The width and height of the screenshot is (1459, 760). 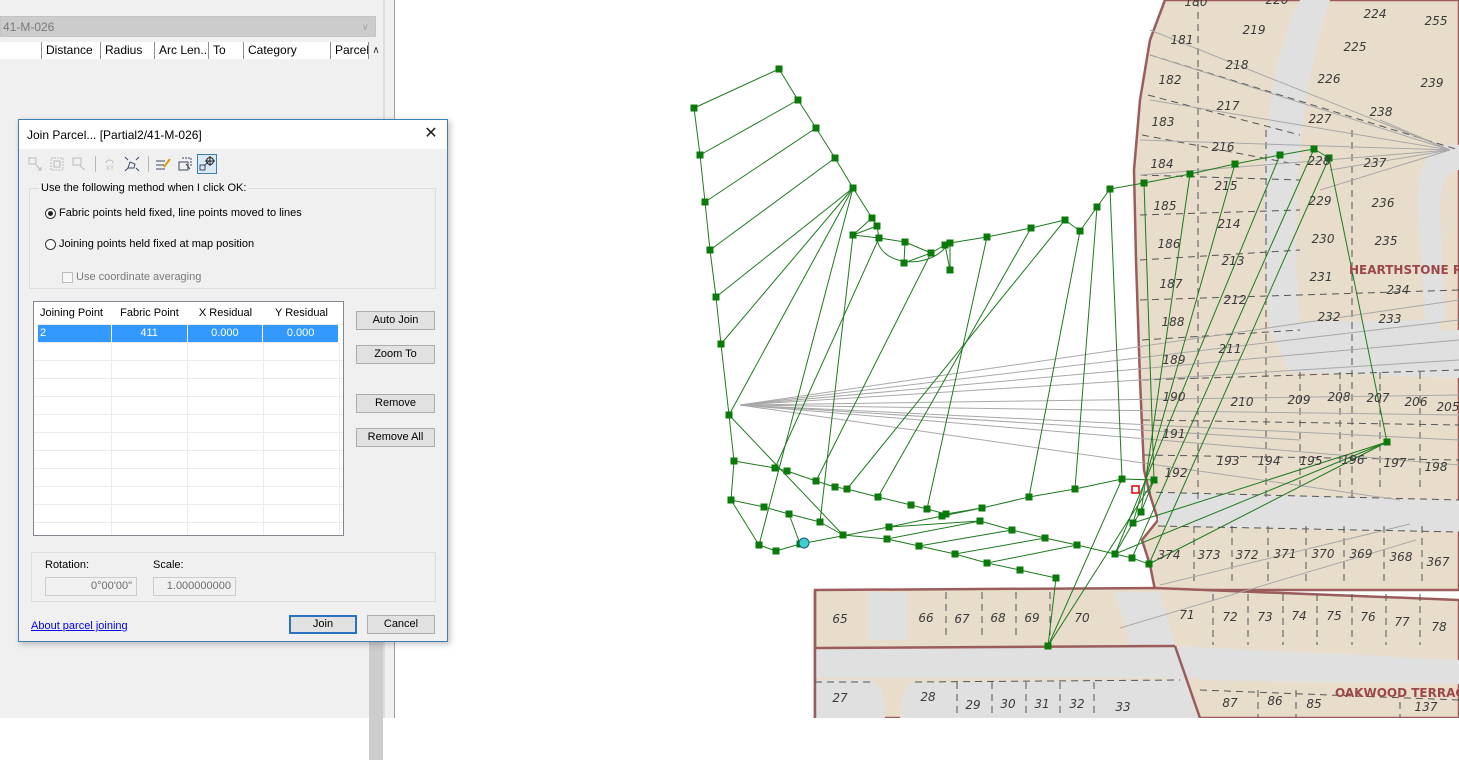 I want to click on col-header-fabric-point: Fabric Point, so click(x=150, y=313).